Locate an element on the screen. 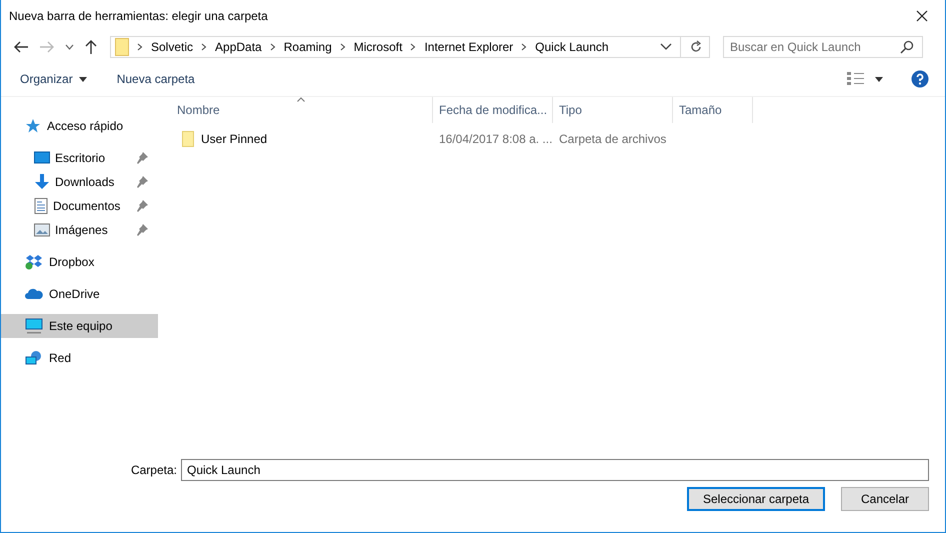 The image size is (946, 533). sidebar-item: Downloads is located at coordinates (79, 182).